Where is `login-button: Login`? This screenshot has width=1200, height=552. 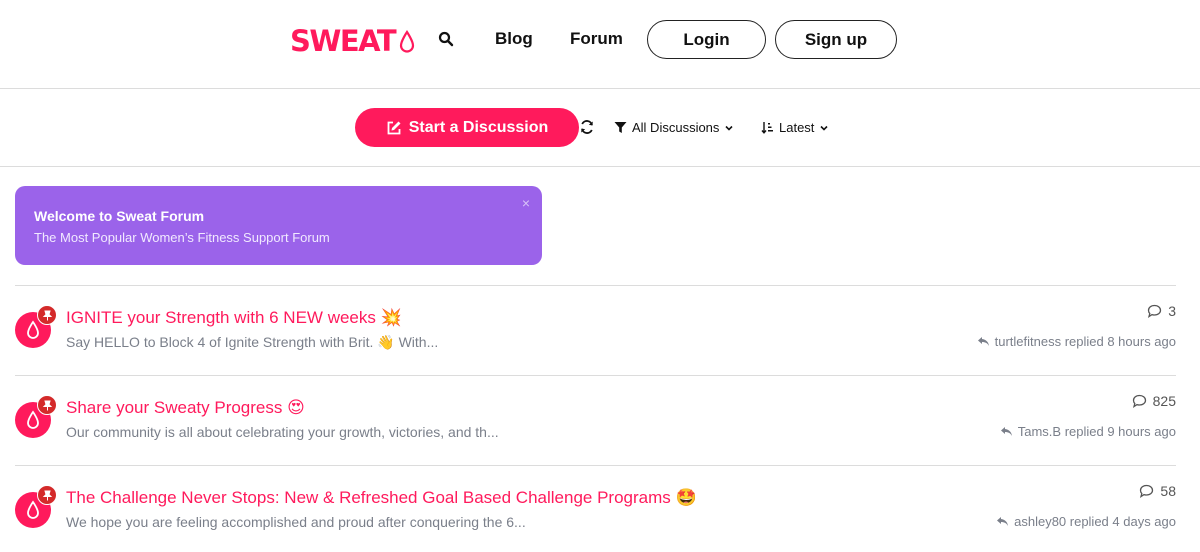 login-button: Login is located at coordinates (706, 39).